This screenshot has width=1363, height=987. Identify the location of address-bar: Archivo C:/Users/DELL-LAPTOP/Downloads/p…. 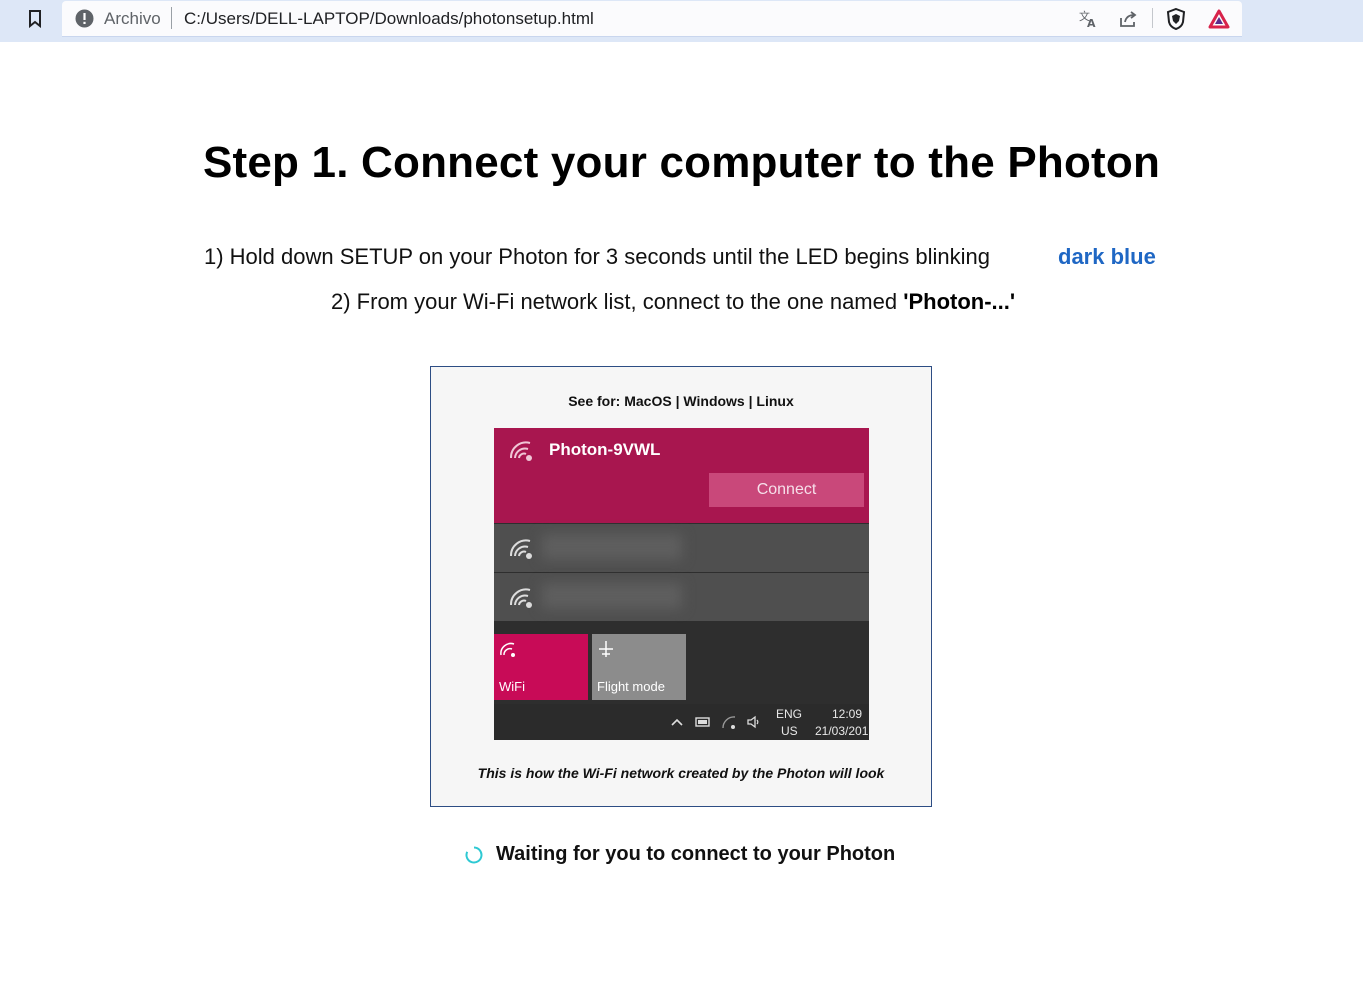
(652, 18).